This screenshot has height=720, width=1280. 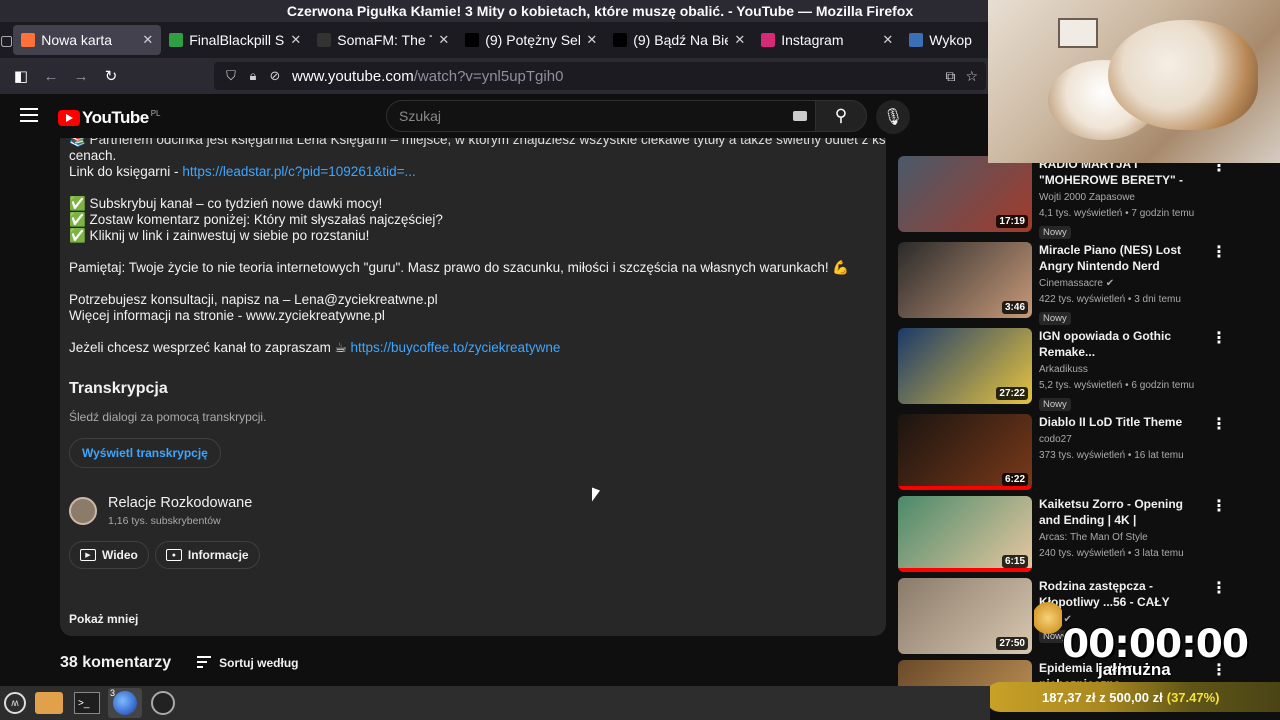 I want to click on instagram-icon, so click(x=768, y=40).